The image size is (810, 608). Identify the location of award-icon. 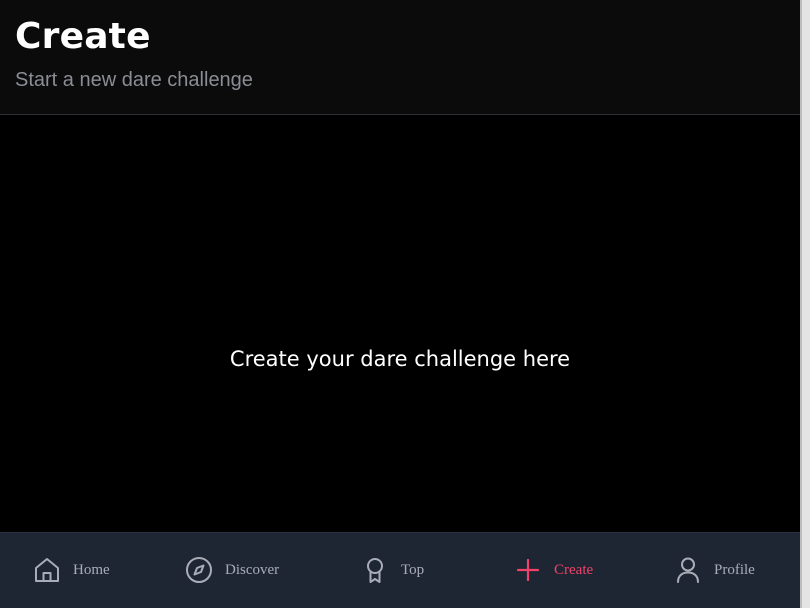
(375, 570).